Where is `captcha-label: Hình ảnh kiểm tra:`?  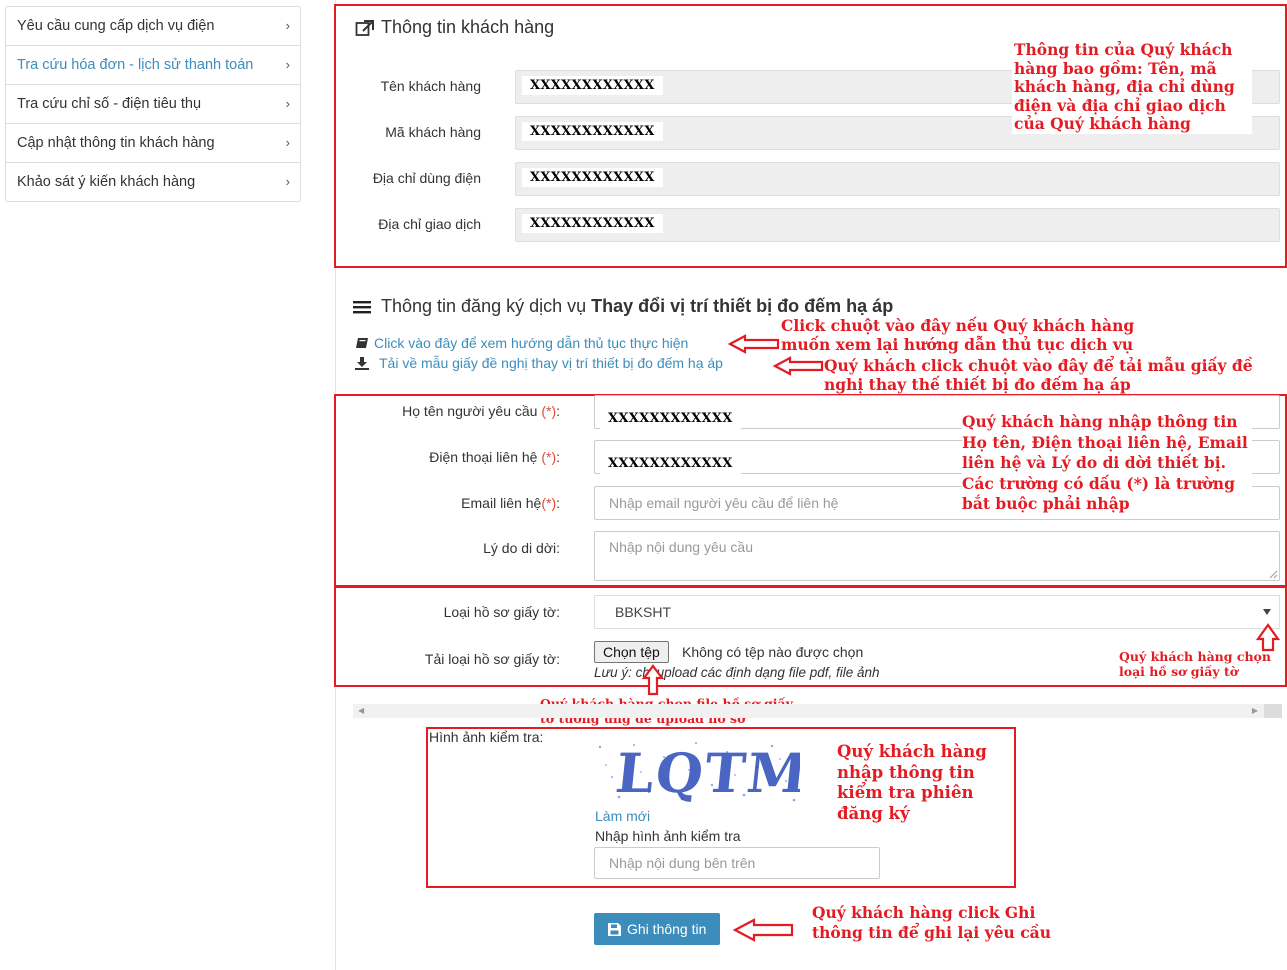
captcha-label: Hình ảnh kiểm tra: is located at coordinates (486, 737).